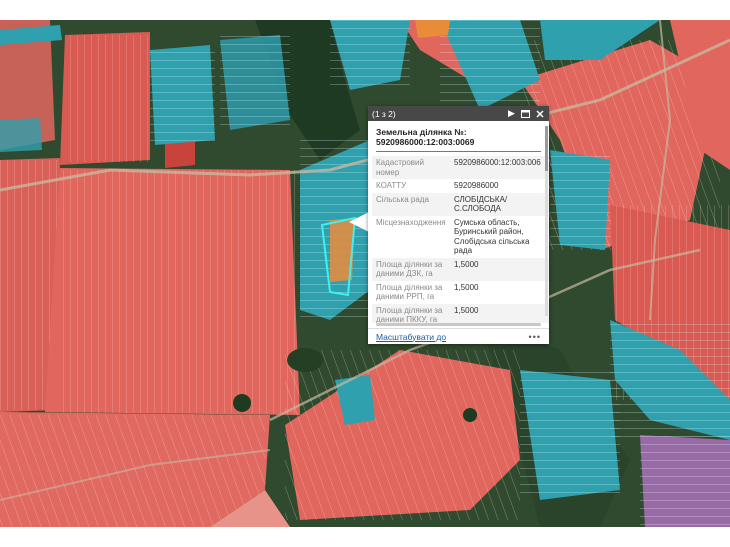 The image size is (730, 547). I want to click on popup-divider, so click(458, 151).